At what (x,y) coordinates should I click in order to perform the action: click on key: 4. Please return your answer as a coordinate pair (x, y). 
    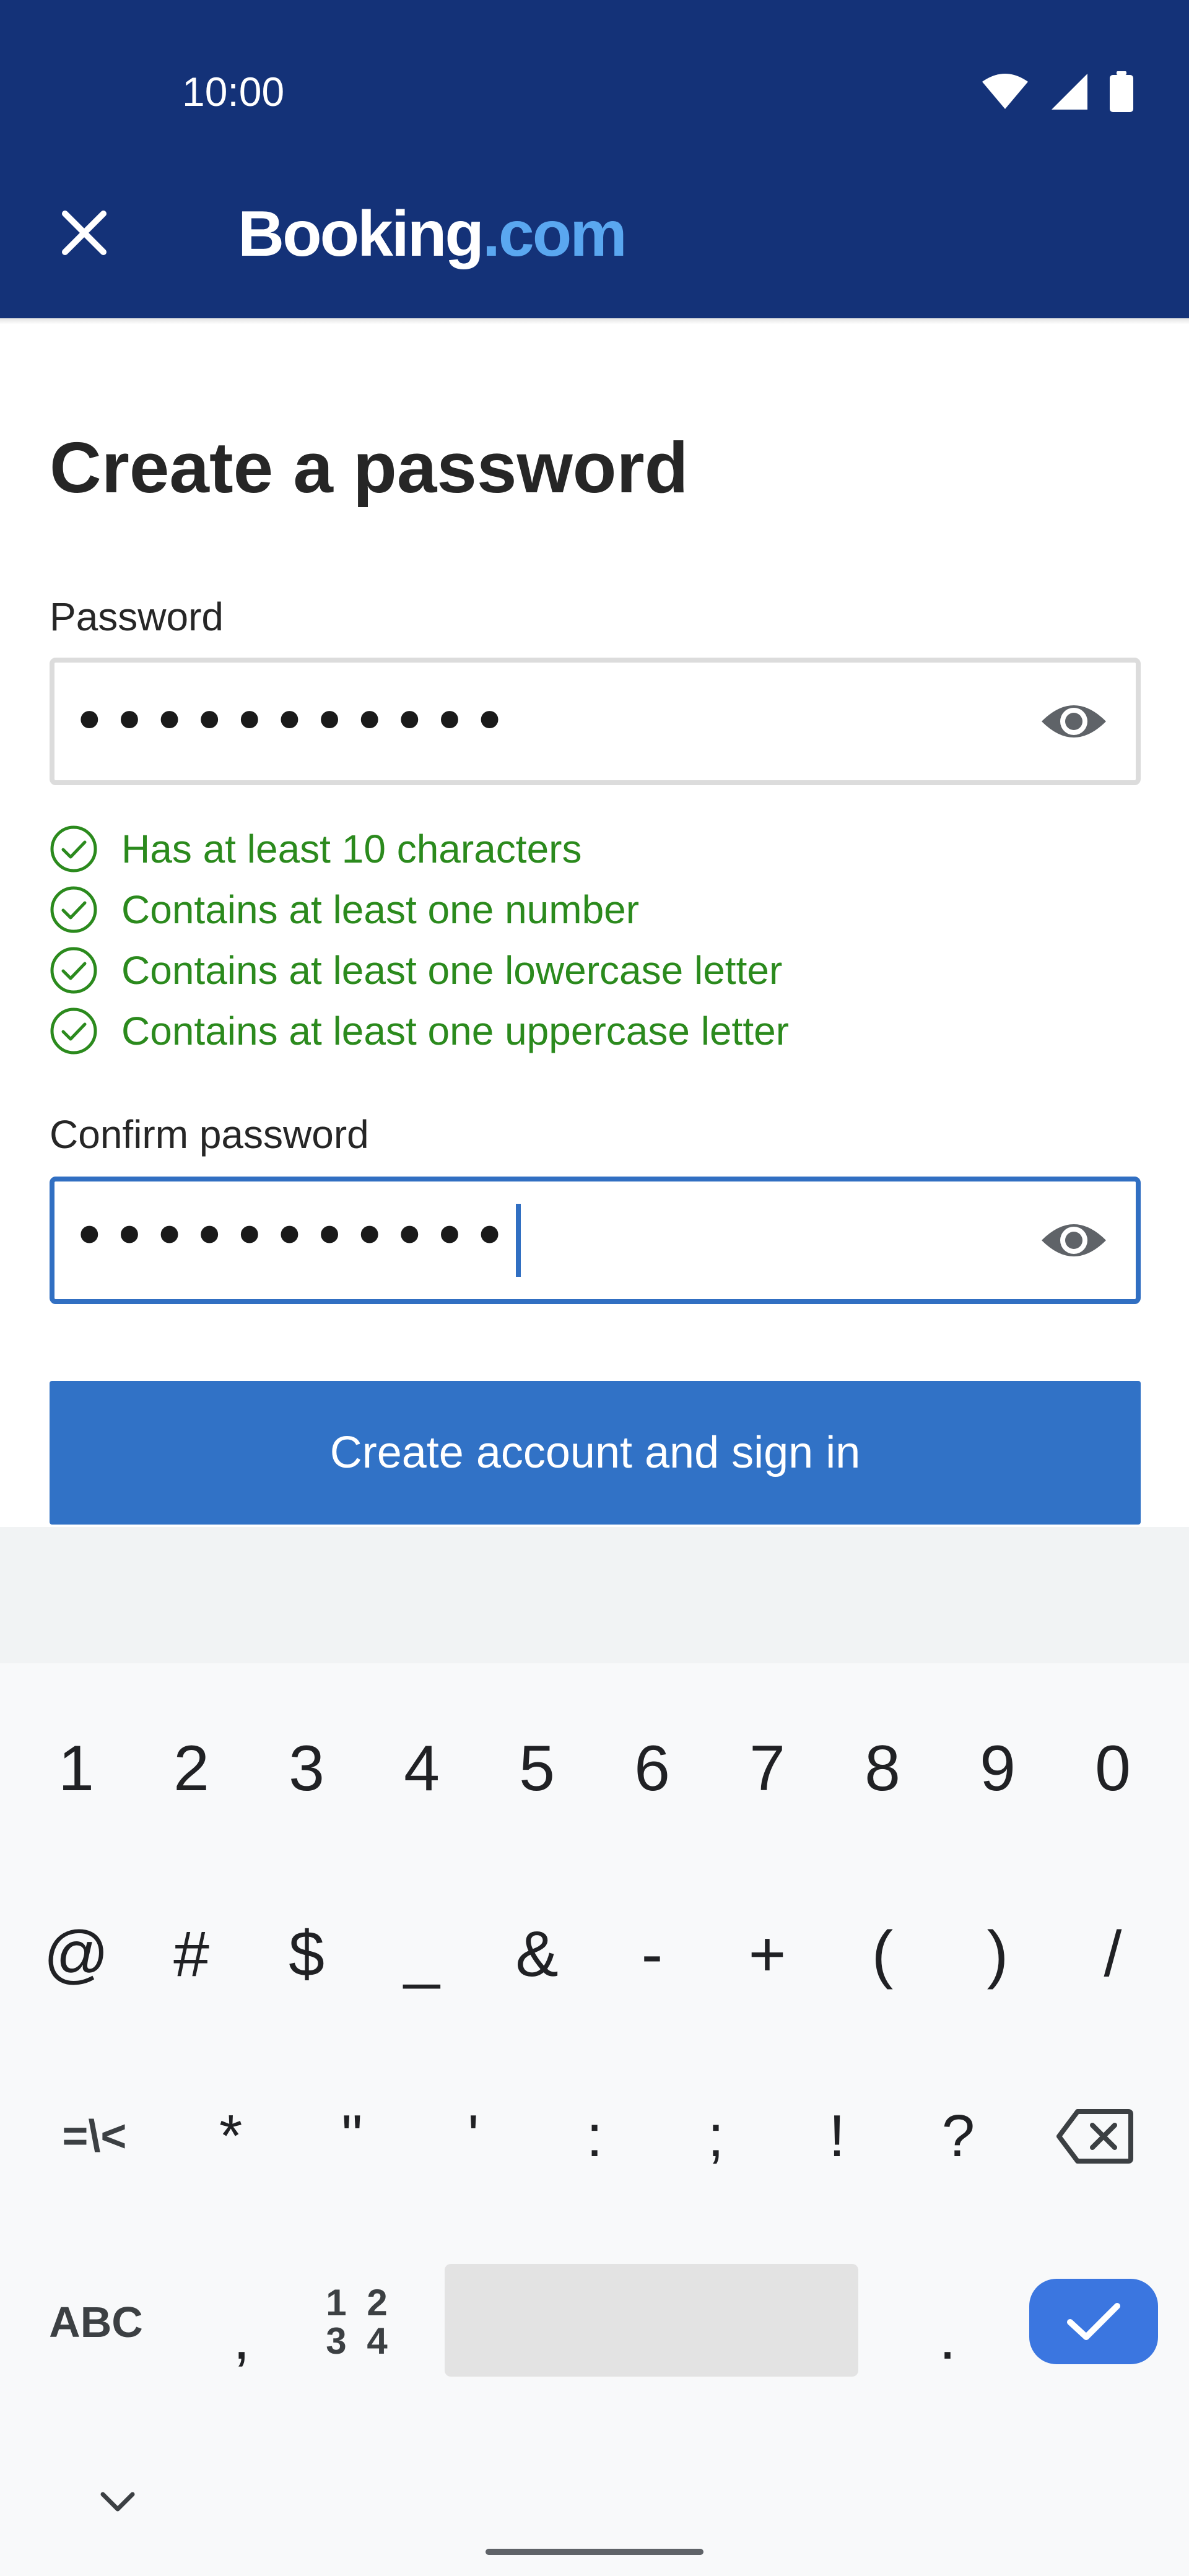
    Looking at the image, I should click on (421, 1768).